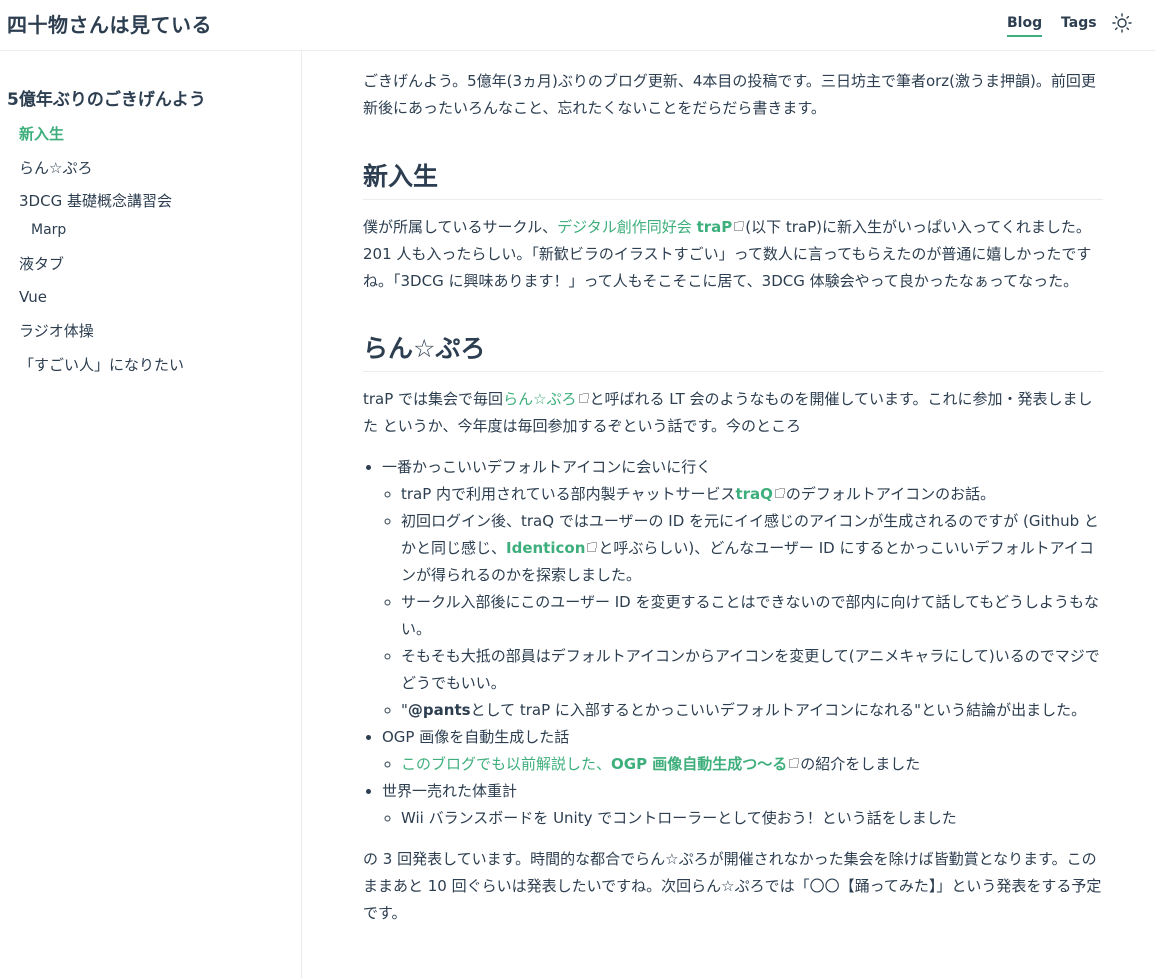 The width and height of the screenshot is (1155, 978). I want to click on sidebar-item-3dcg: 3DCG 基礎概念講習会, so click(95, 200).